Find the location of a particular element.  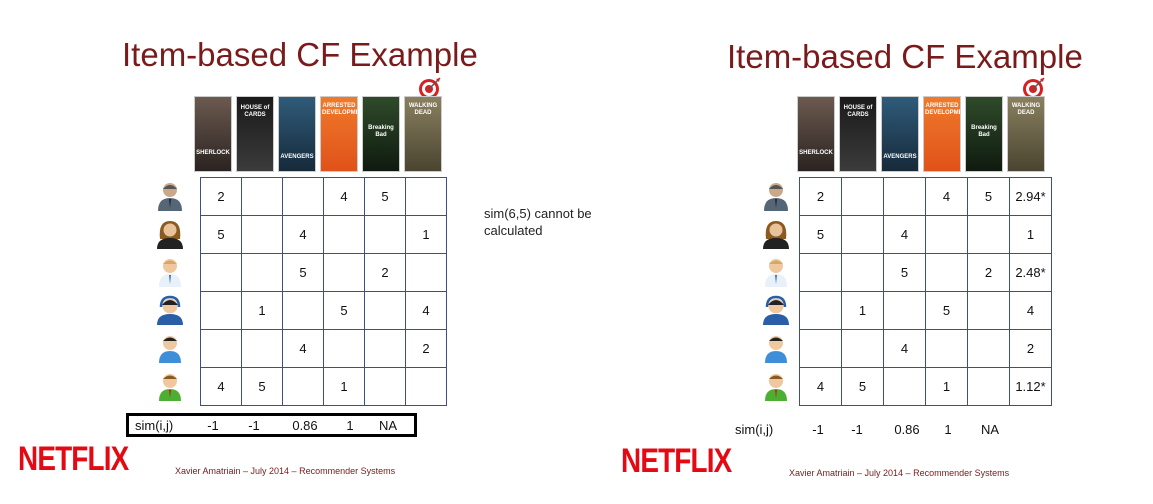

table-row: 5 2 2.48* is located at coordinates (925, 272).